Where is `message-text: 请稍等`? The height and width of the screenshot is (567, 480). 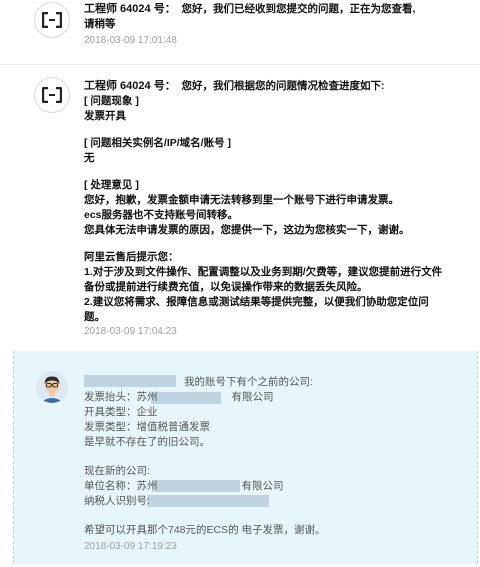 message-text: 请稍等 is located at coordinates (100, 24).